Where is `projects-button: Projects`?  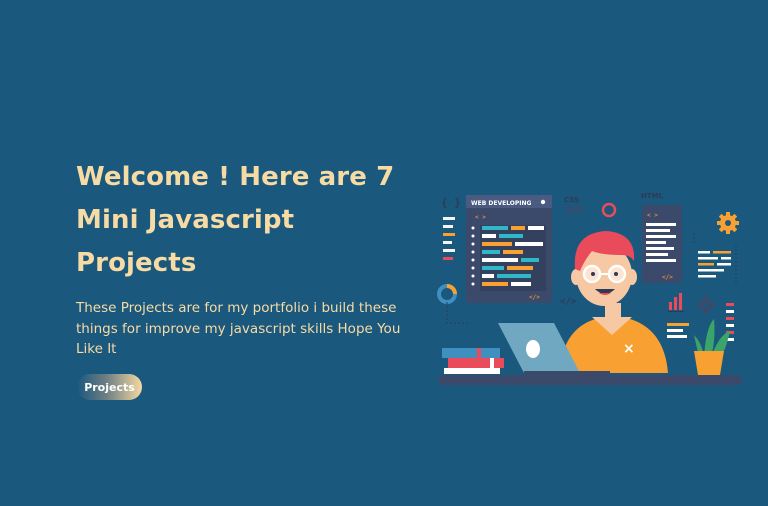
projects-button: Projects is located at coordinates (109, 387).